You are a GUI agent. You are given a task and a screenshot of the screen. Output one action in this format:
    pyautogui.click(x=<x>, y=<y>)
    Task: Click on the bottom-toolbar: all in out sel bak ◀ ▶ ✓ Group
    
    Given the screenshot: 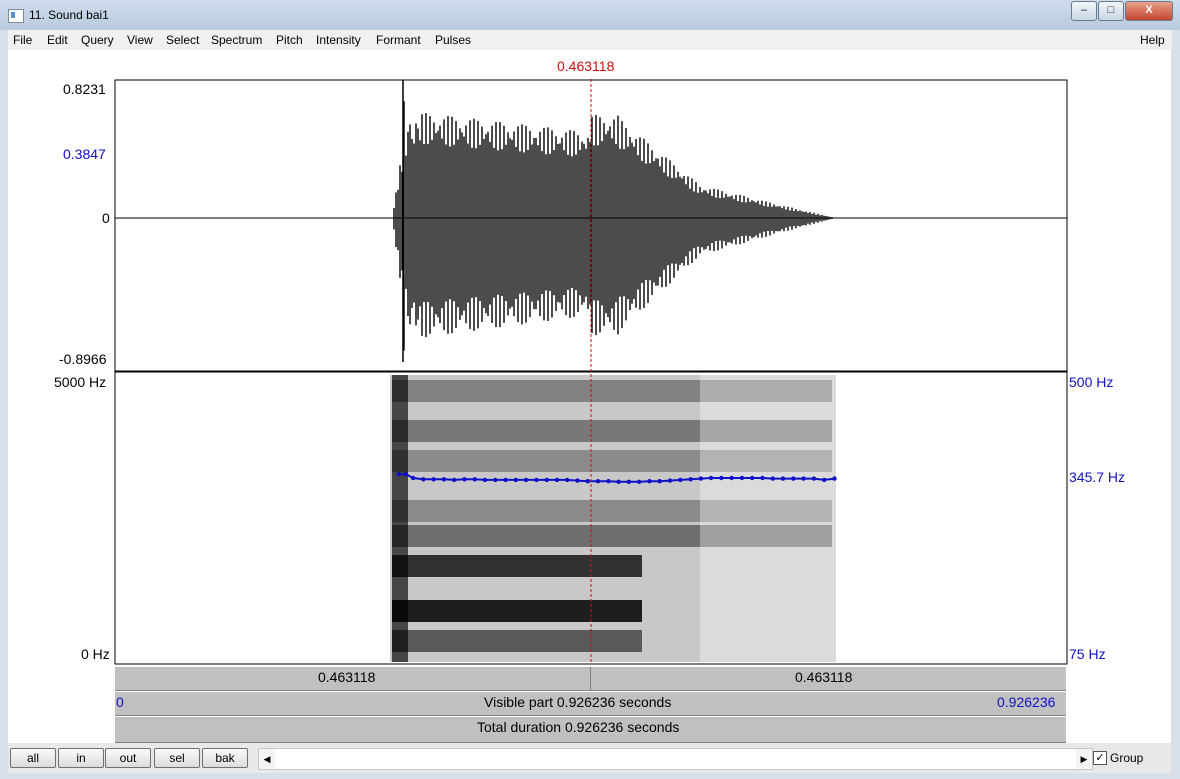 What is the action you would take?
    pyautogui.click(x=589, y=758)
    